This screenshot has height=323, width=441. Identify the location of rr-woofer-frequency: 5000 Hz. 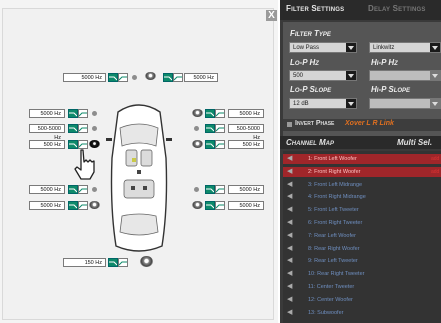
(246, 205).